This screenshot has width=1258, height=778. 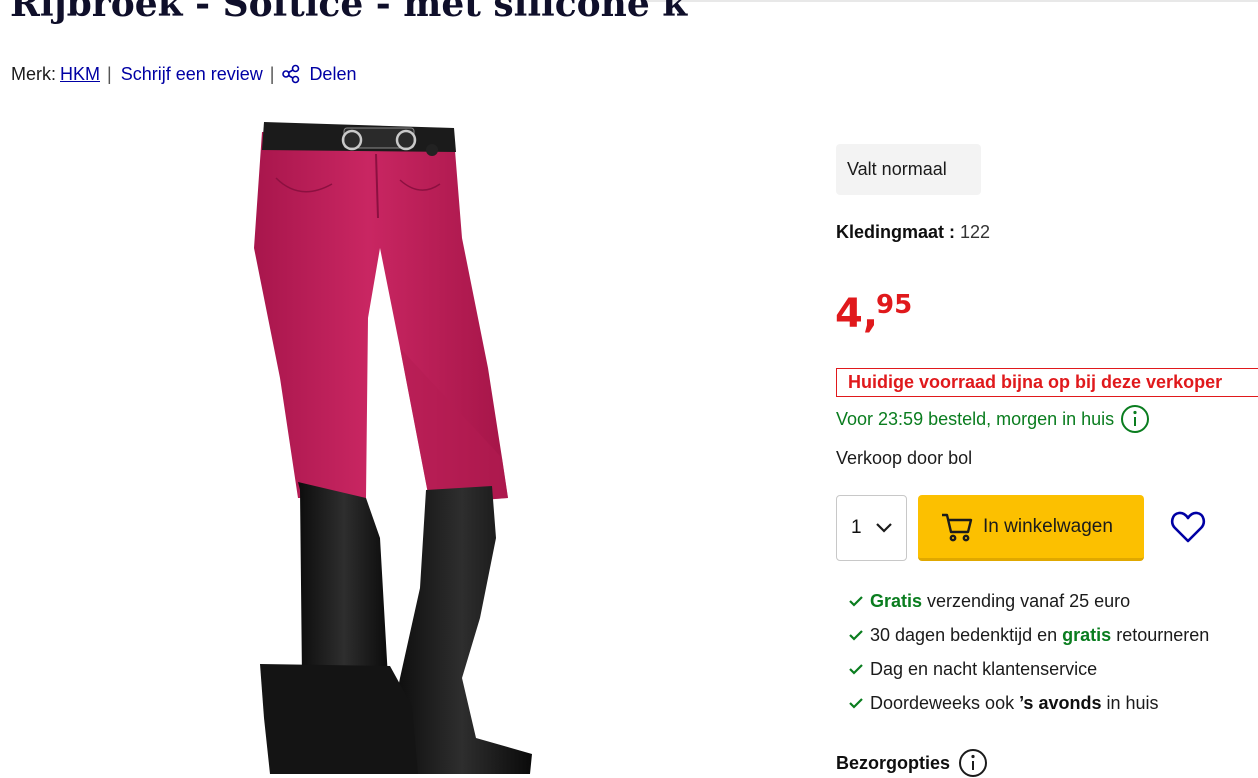 I want to click on add-to-cart-button: In winkelwagen, so click(x=1031, y=528).